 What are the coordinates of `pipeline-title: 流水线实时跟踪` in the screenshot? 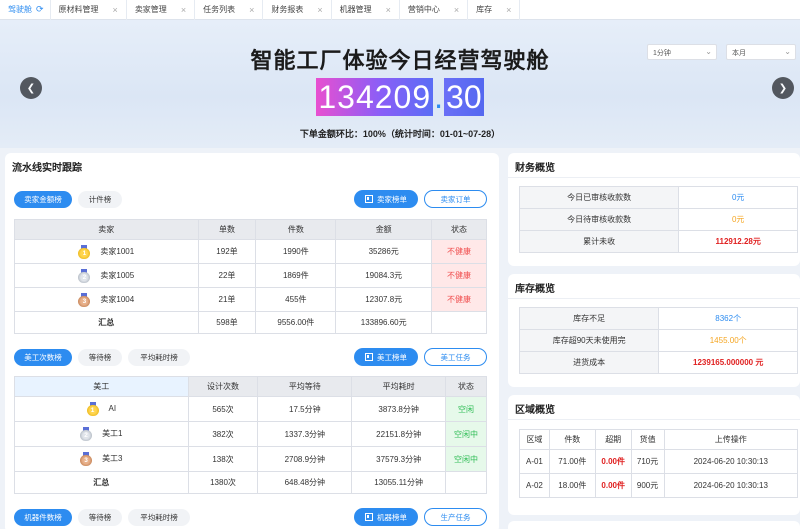 It's located at (47, 168).